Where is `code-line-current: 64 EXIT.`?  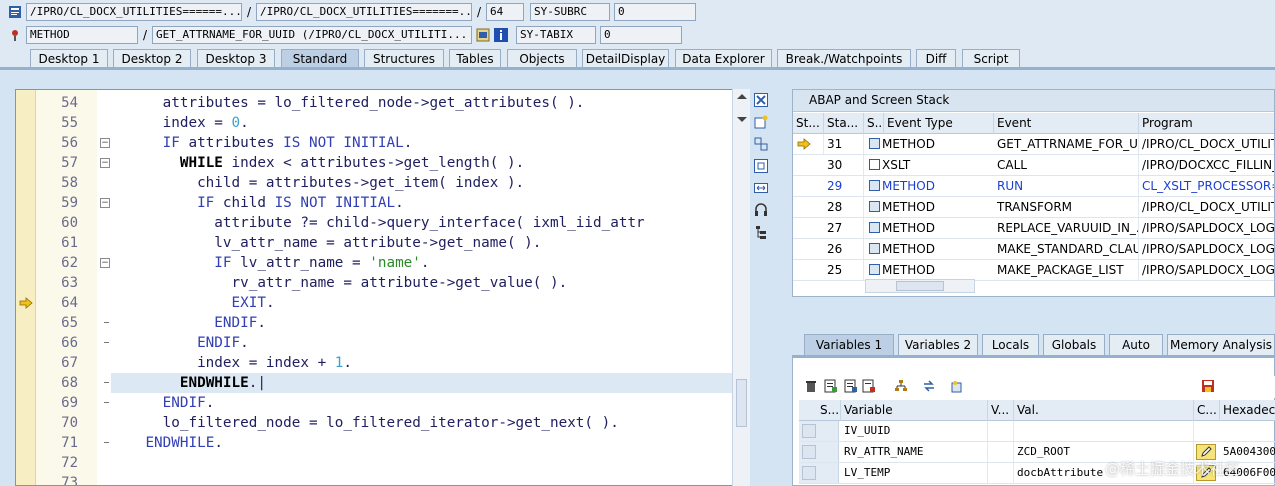
code-line-current: 64 EXIT. is located at coordinates (375, 303).